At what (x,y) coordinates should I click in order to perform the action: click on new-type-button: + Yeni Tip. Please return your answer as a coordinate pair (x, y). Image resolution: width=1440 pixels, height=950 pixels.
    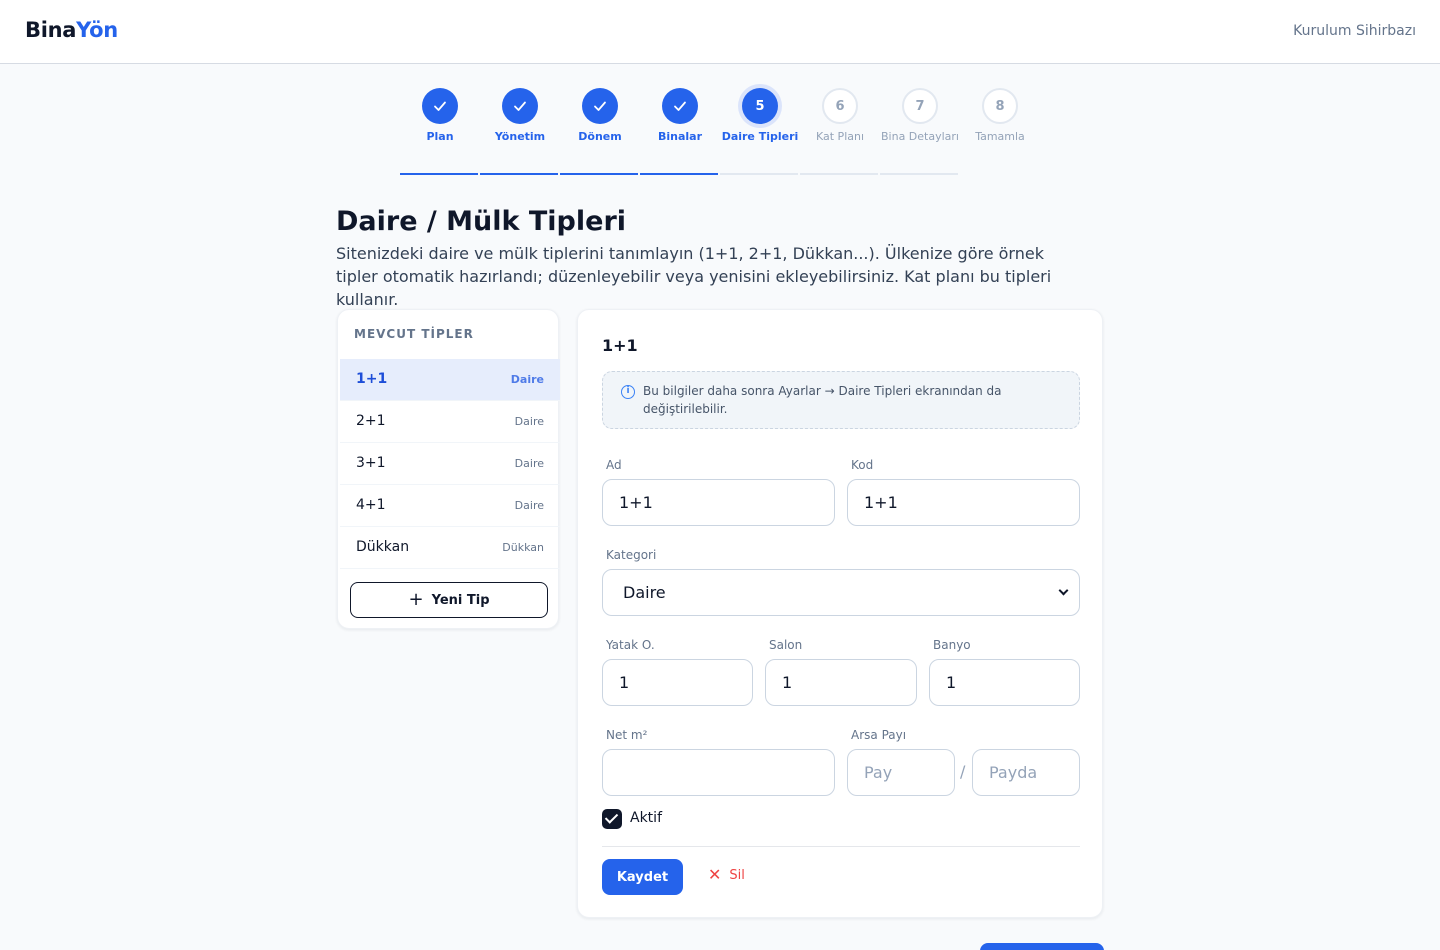
    Looking at the image, I should click on (449, 600).